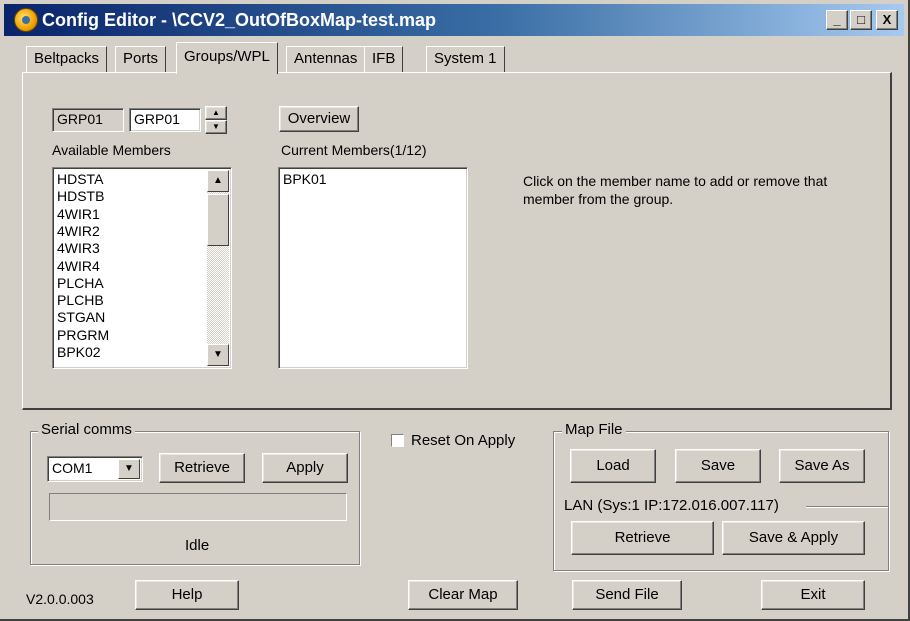  I want to click on save-and-apply-label: Save & Apply, so click(793, 537).